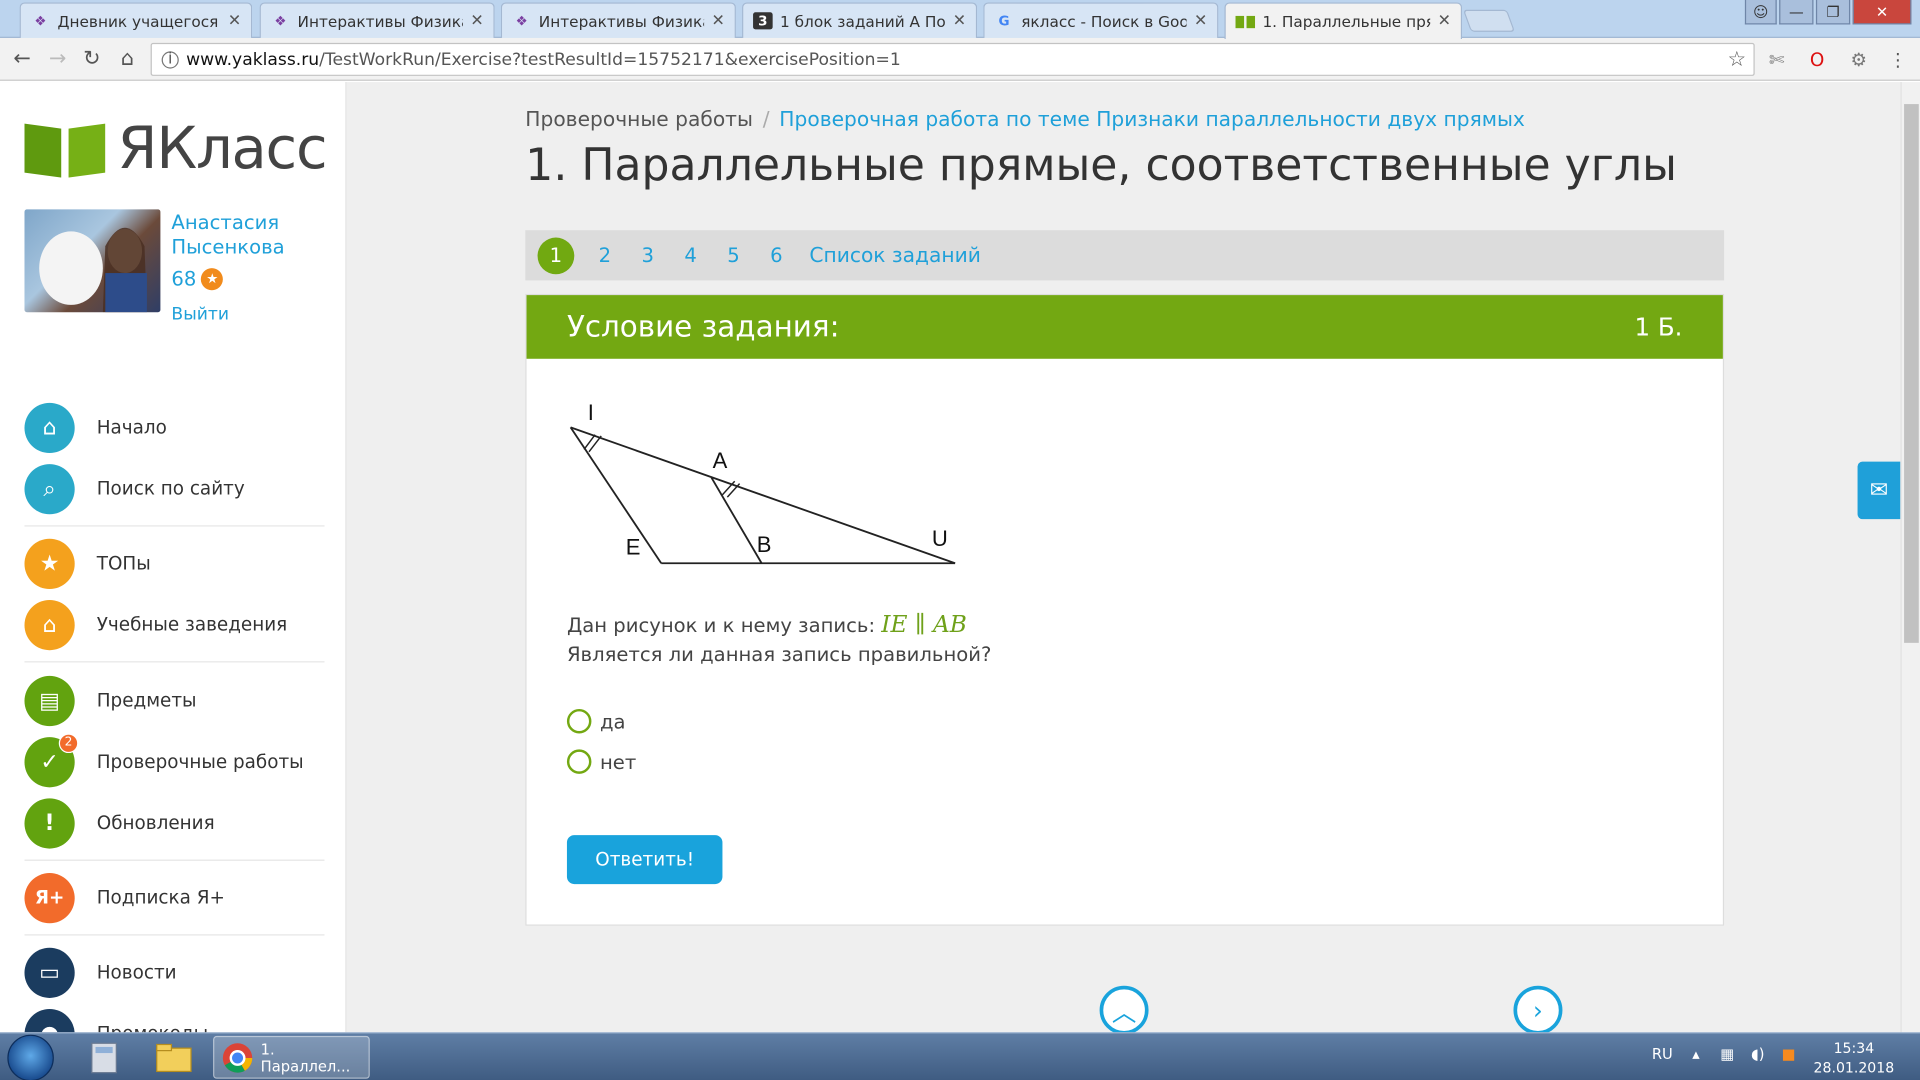 Image resolution: width=1920 pixels, height=1080 pixels. I want to click on question-number-link: 2, so click(605, 255).